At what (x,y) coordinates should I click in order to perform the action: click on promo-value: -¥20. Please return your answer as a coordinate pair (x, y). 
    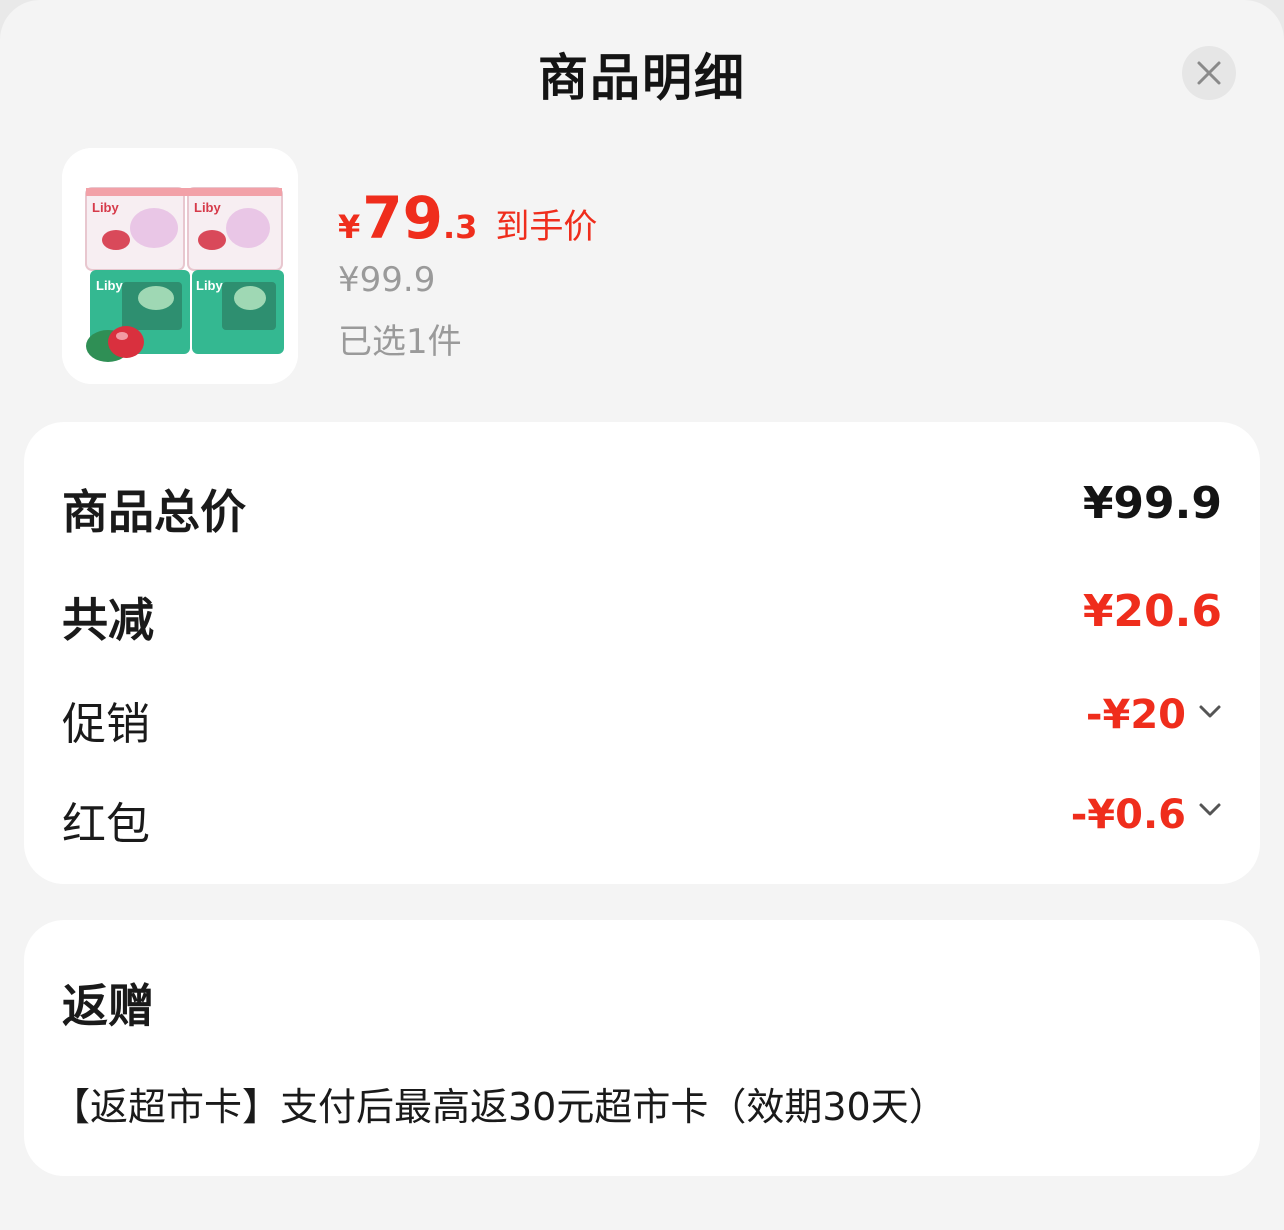
    Looking at the image, I should click on (1136, 715).